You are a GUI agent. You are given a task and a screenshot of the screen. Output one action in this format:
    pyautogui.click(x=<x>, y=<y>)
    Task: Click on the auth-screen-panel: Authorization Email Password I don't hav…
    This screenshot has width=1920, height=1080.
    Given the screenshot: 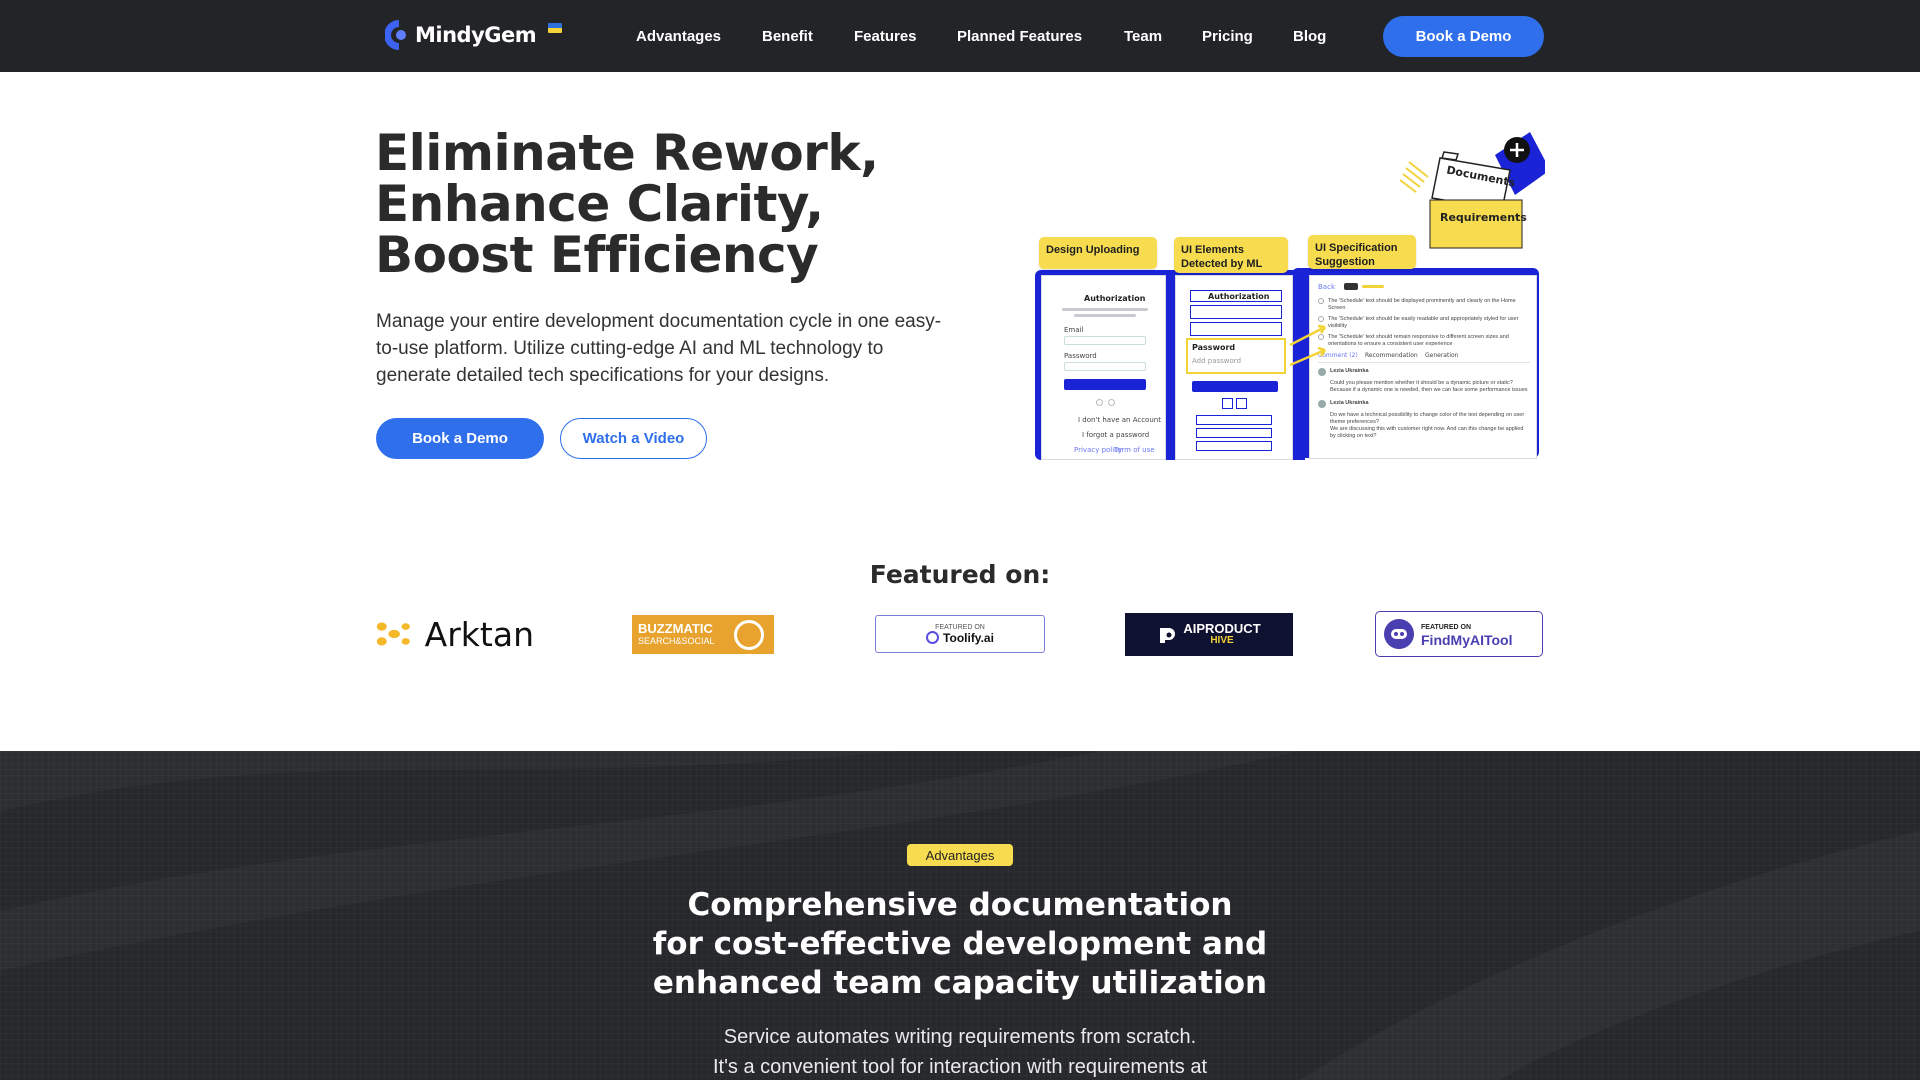 What is the action you would take?
    pyautogui.click(x=1103, y=367)
    